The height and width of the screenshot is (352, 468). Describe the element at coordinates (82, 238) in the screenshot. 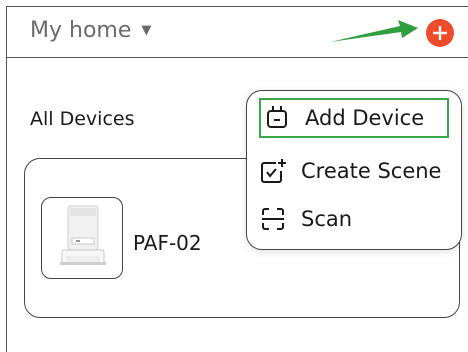

I see `device-image` at that location.